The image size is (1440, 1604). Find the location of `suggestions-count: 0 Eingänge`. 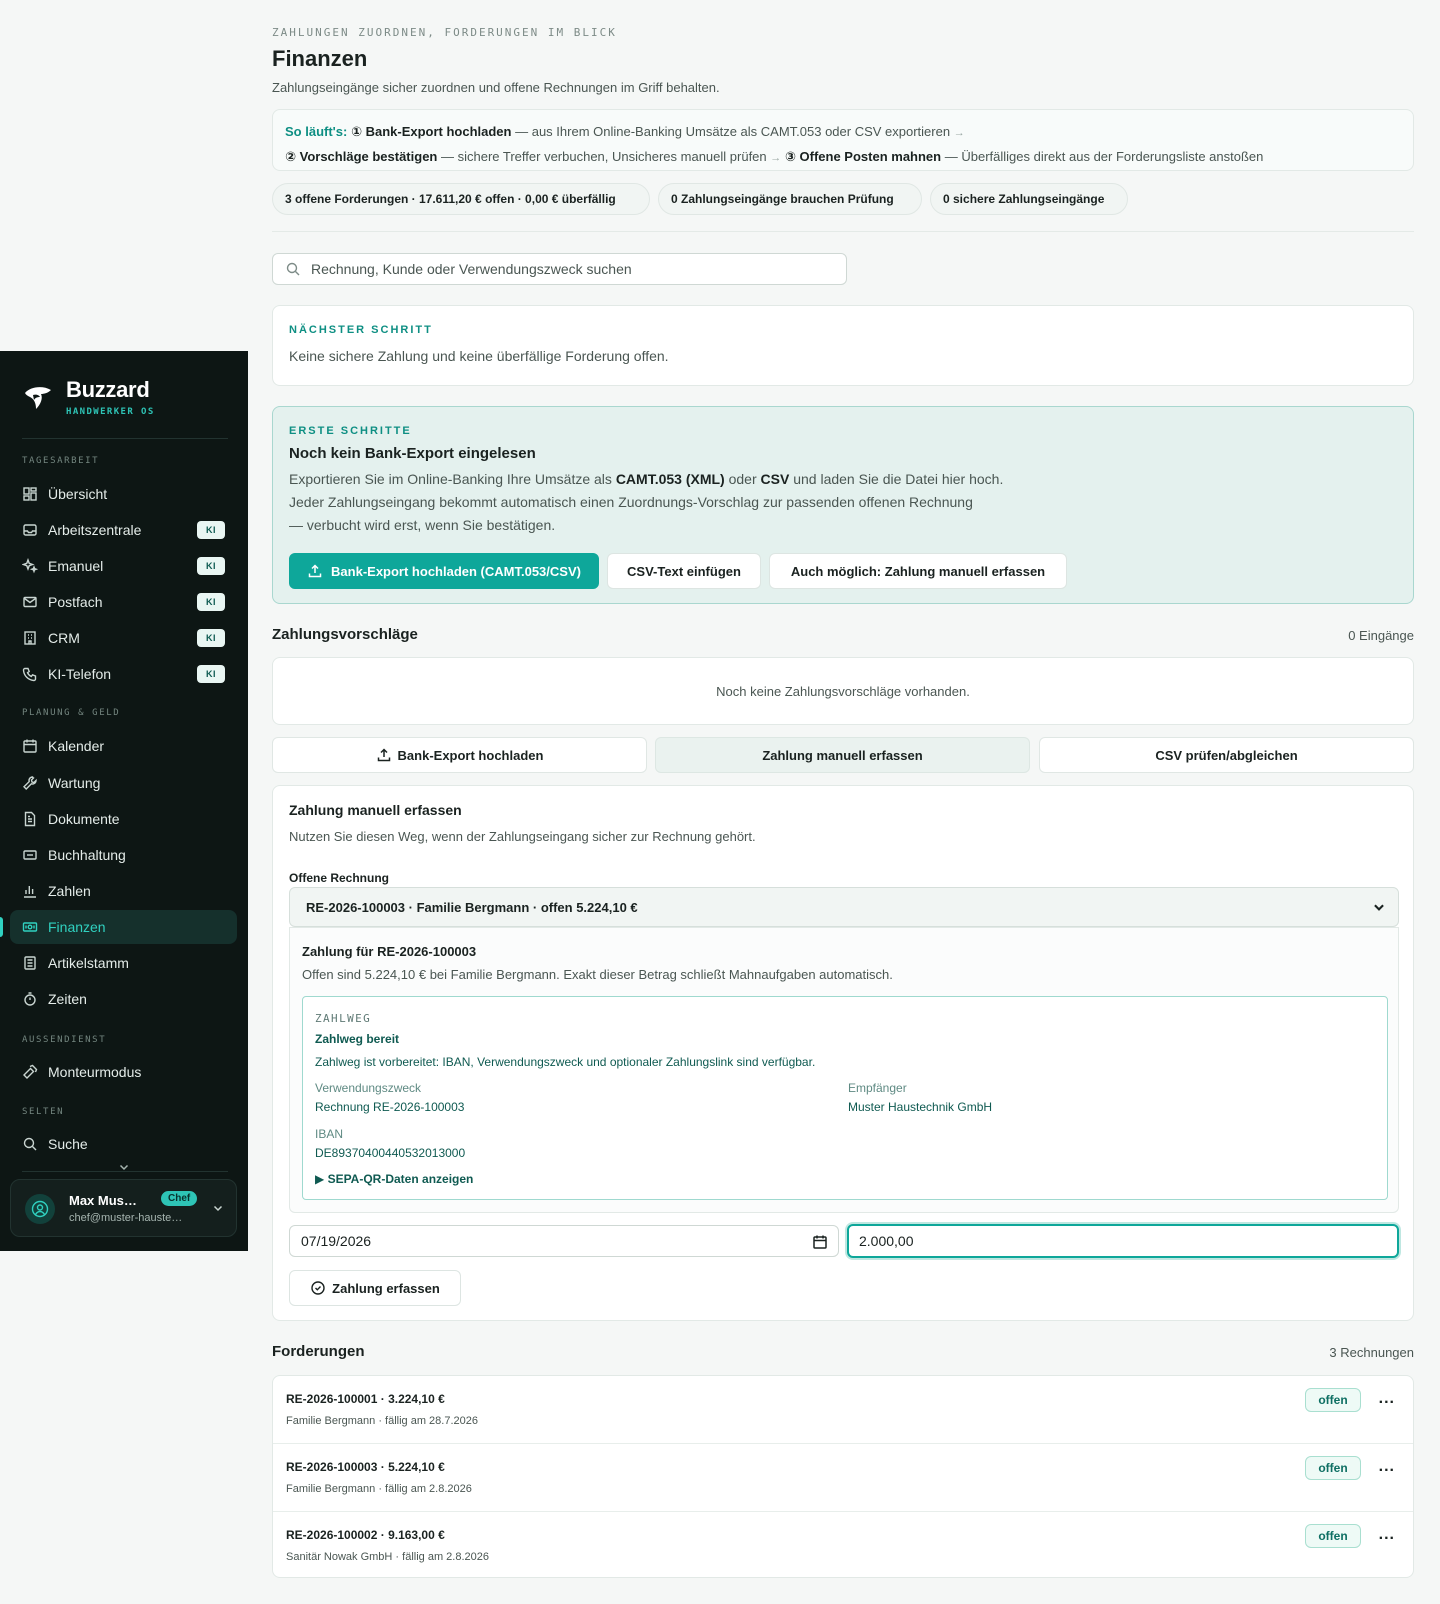

suggestions-count: 0 Eingänge is located at coordinates (1381, 635).